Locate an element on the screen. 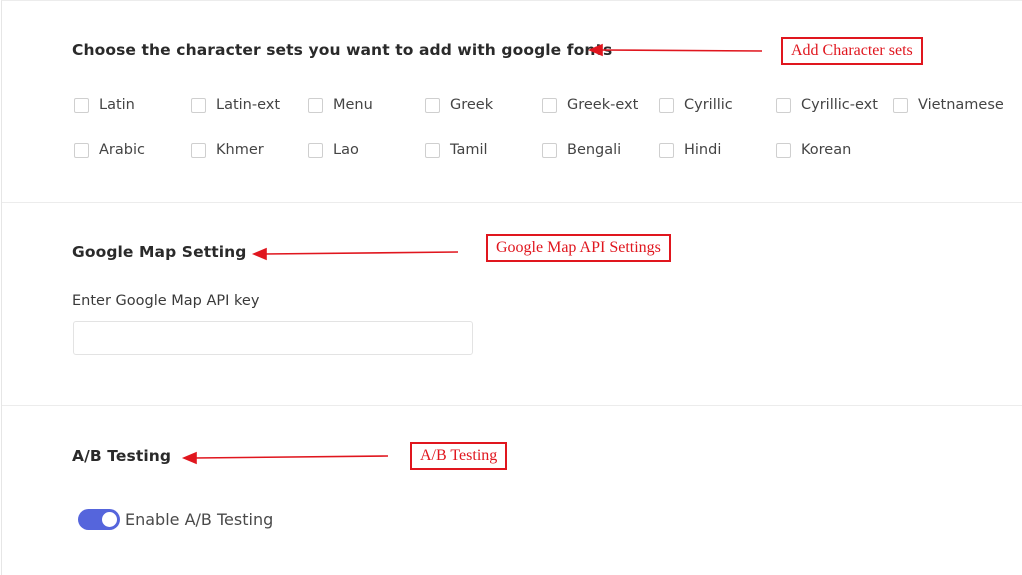  annotation-ab-testing: A/B Testing is located at coordinates (459, 456).